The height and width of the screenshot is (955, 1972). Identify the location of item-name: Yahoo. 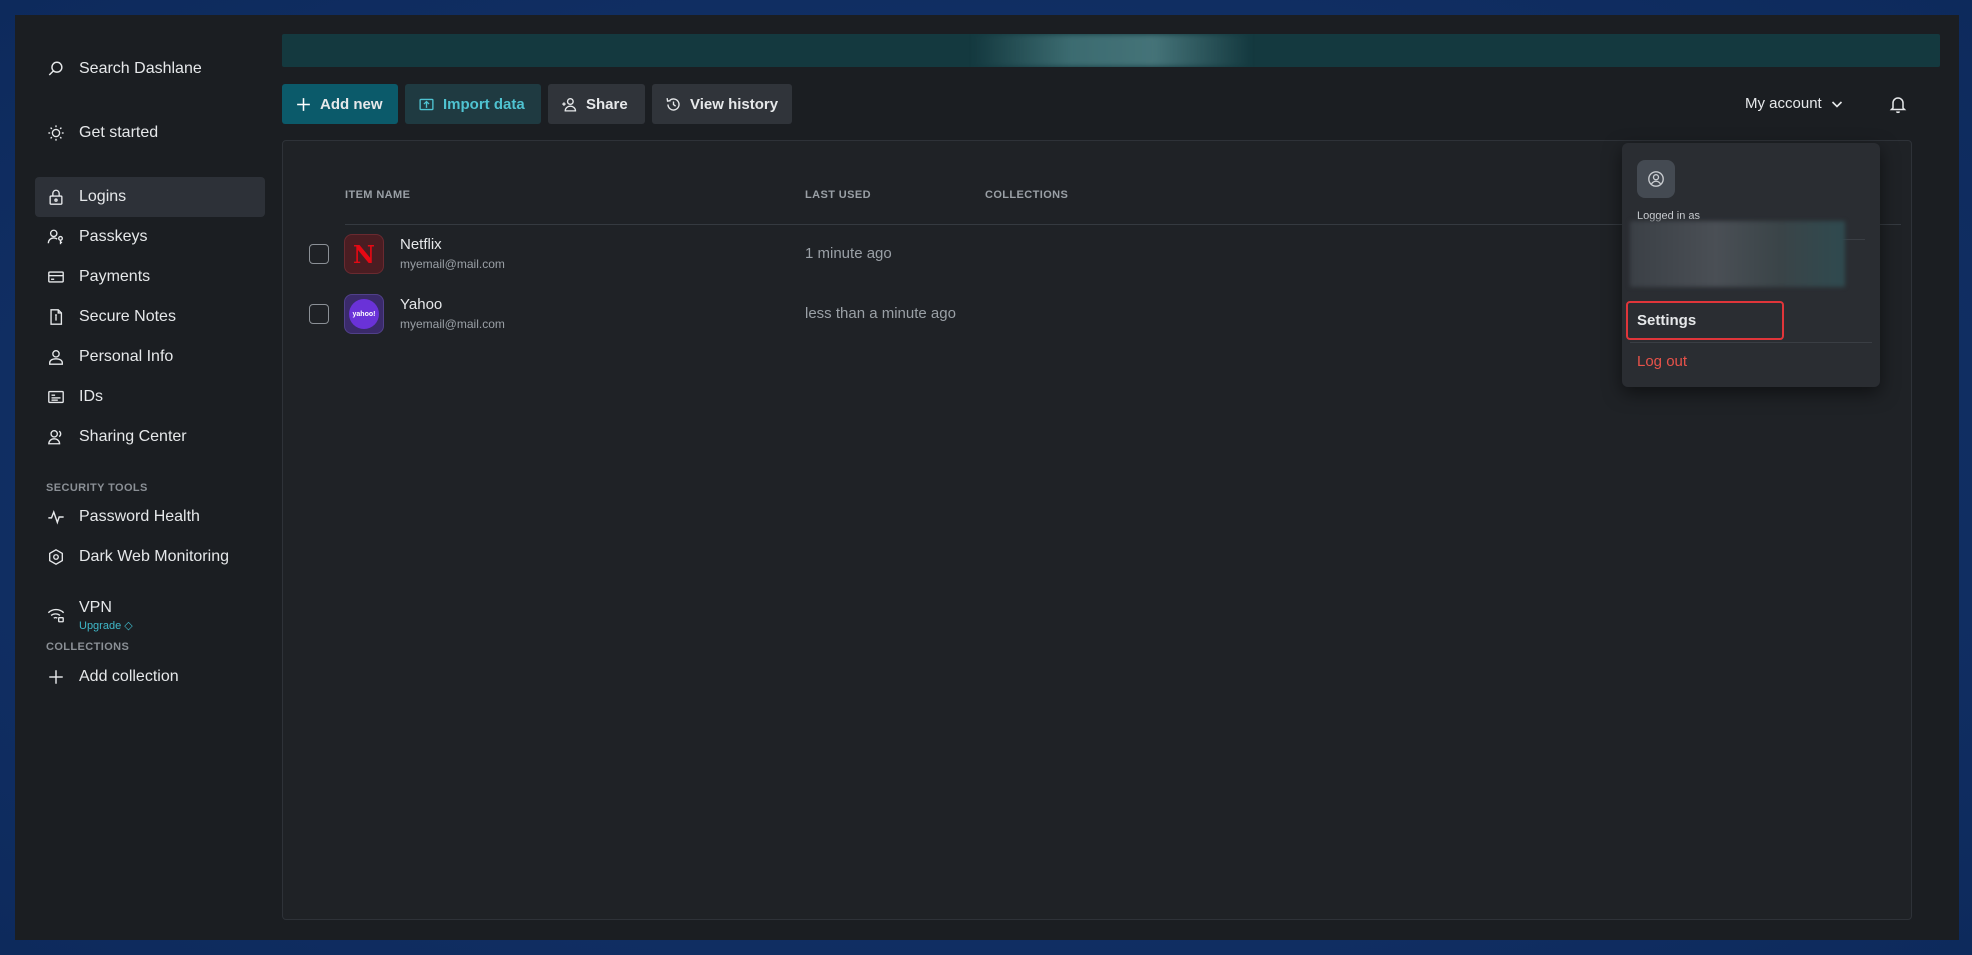
(421, 304).